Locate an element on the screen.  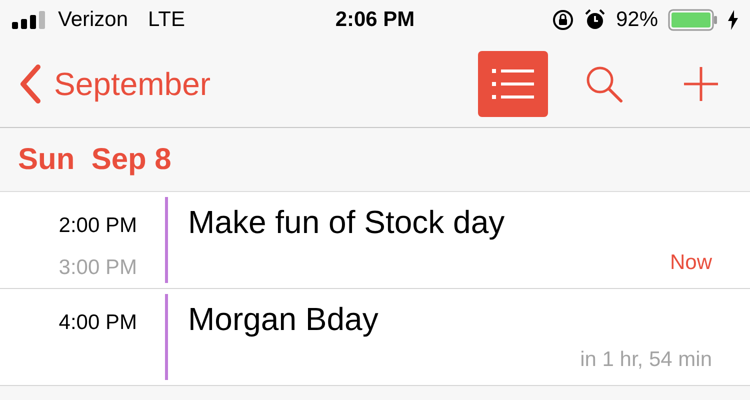
event-title: Morgan Bday is located at coordinates (284, 319).